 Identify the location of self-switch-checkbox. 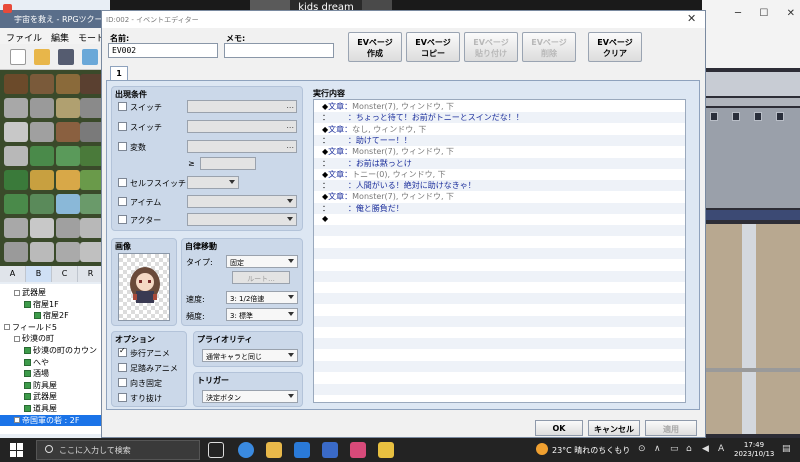
(122, 182).